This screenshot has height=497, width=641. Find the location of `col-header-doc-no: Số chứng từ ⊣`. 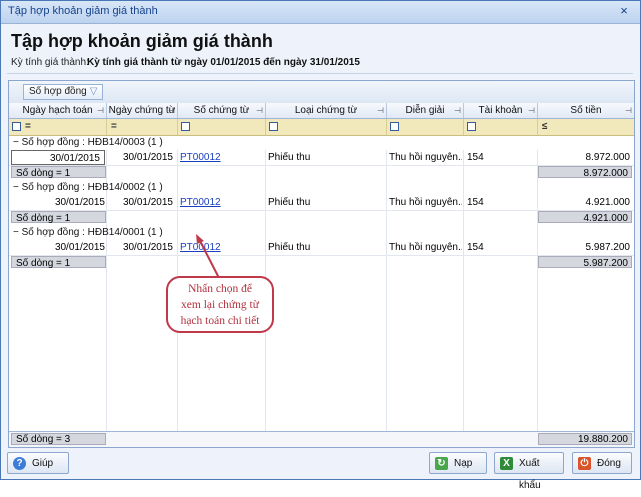

col-header-doc-no: Số chứng từ ⊣ is located at coordinates (222, 110).